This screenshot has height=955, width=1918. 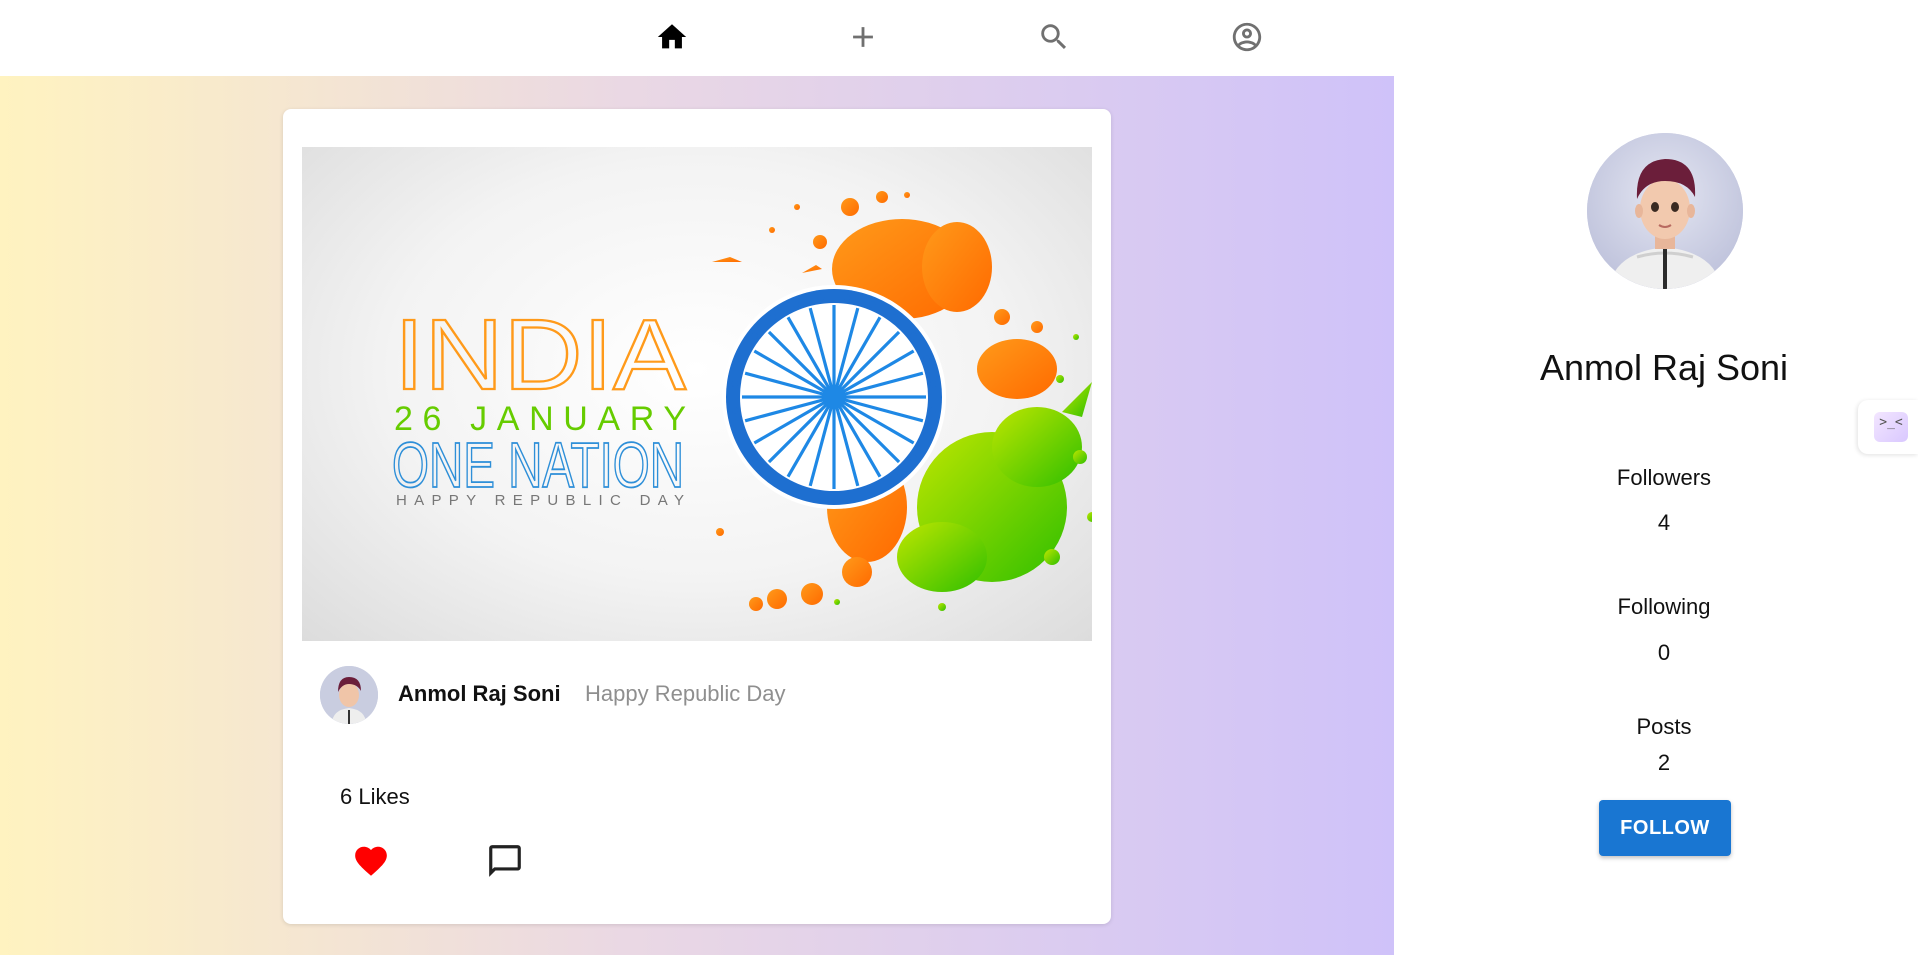 I want to click on following-count: 0, so click(x=1664, y=652).